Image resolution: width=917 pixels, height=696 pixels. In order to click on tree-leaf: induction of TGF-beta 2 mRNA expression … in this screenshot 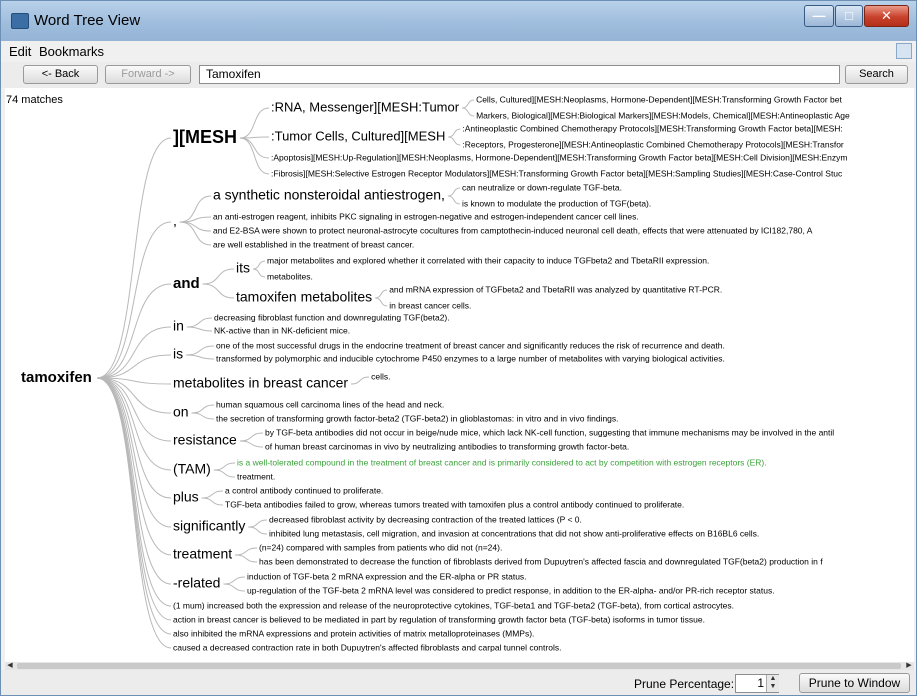, I will do `click(387, 576)`.